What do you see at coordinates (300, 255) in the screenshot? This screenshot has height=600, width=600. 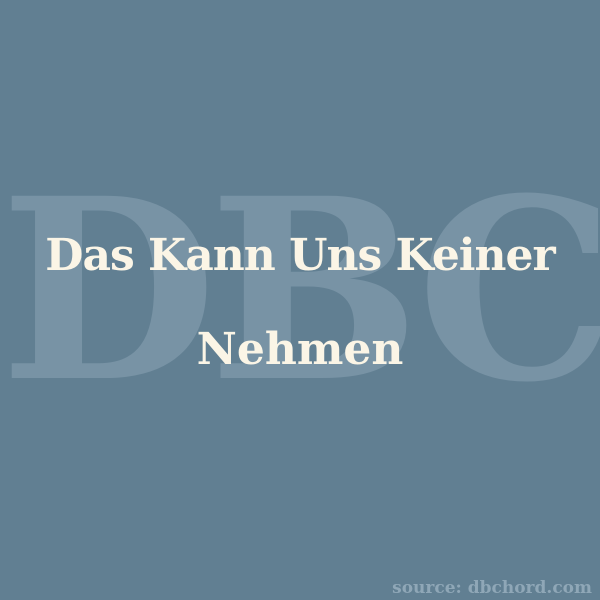 I see `song-title-line-1: Das Kann Uns Keiner` at bounding box center [300, 255].